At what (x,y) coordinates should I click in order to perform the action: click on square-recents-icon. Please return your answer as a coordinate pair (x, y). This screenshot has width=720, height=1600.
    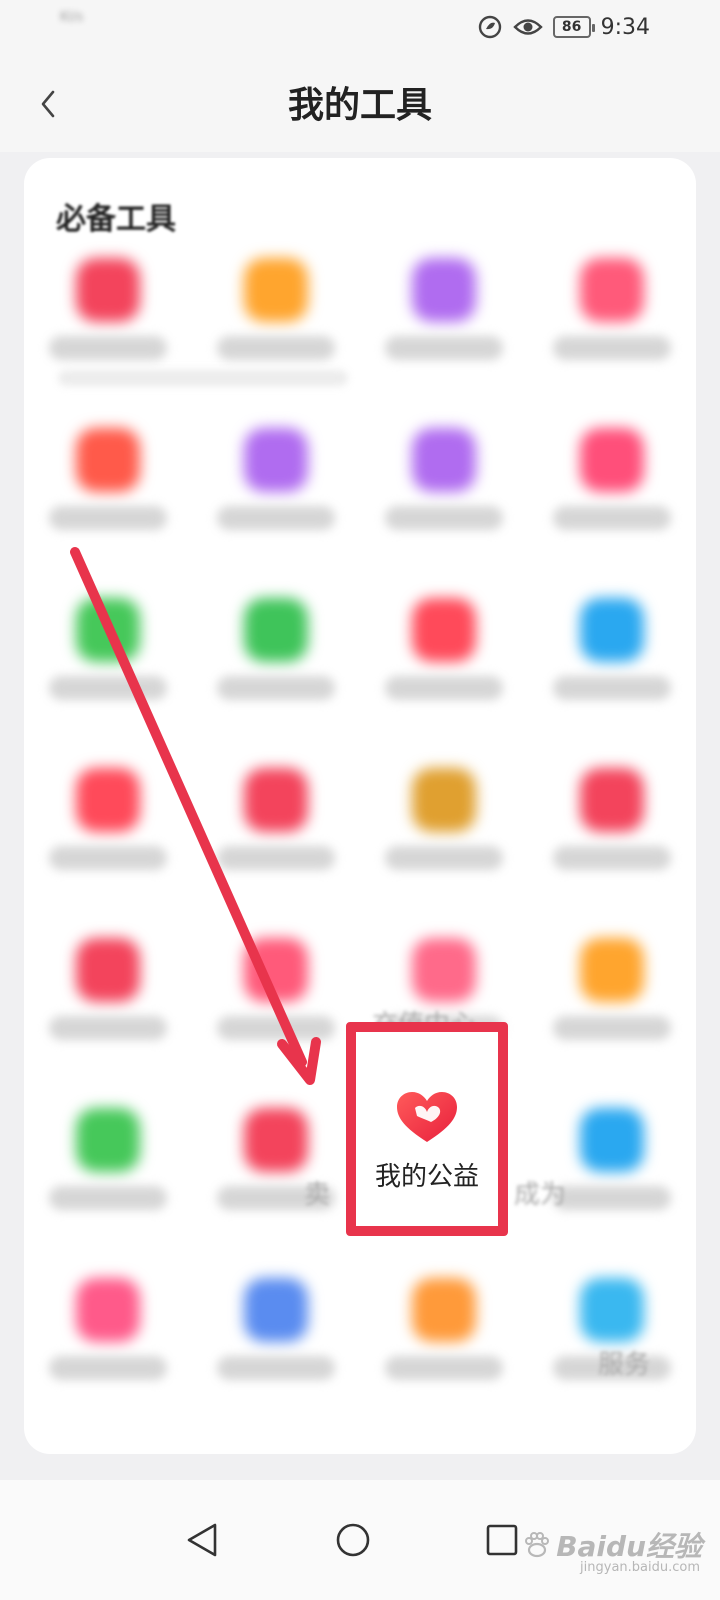
    Looking at the image, I should click on (502, 1540).